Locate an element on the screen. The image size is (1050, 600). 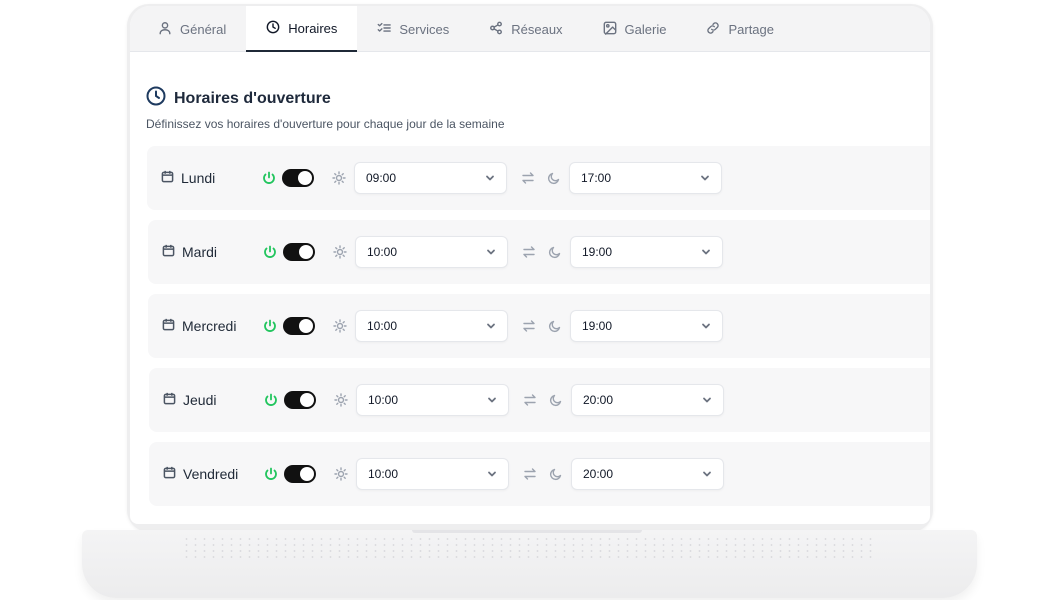
list-check-icon is located at coordinates (384, 29).